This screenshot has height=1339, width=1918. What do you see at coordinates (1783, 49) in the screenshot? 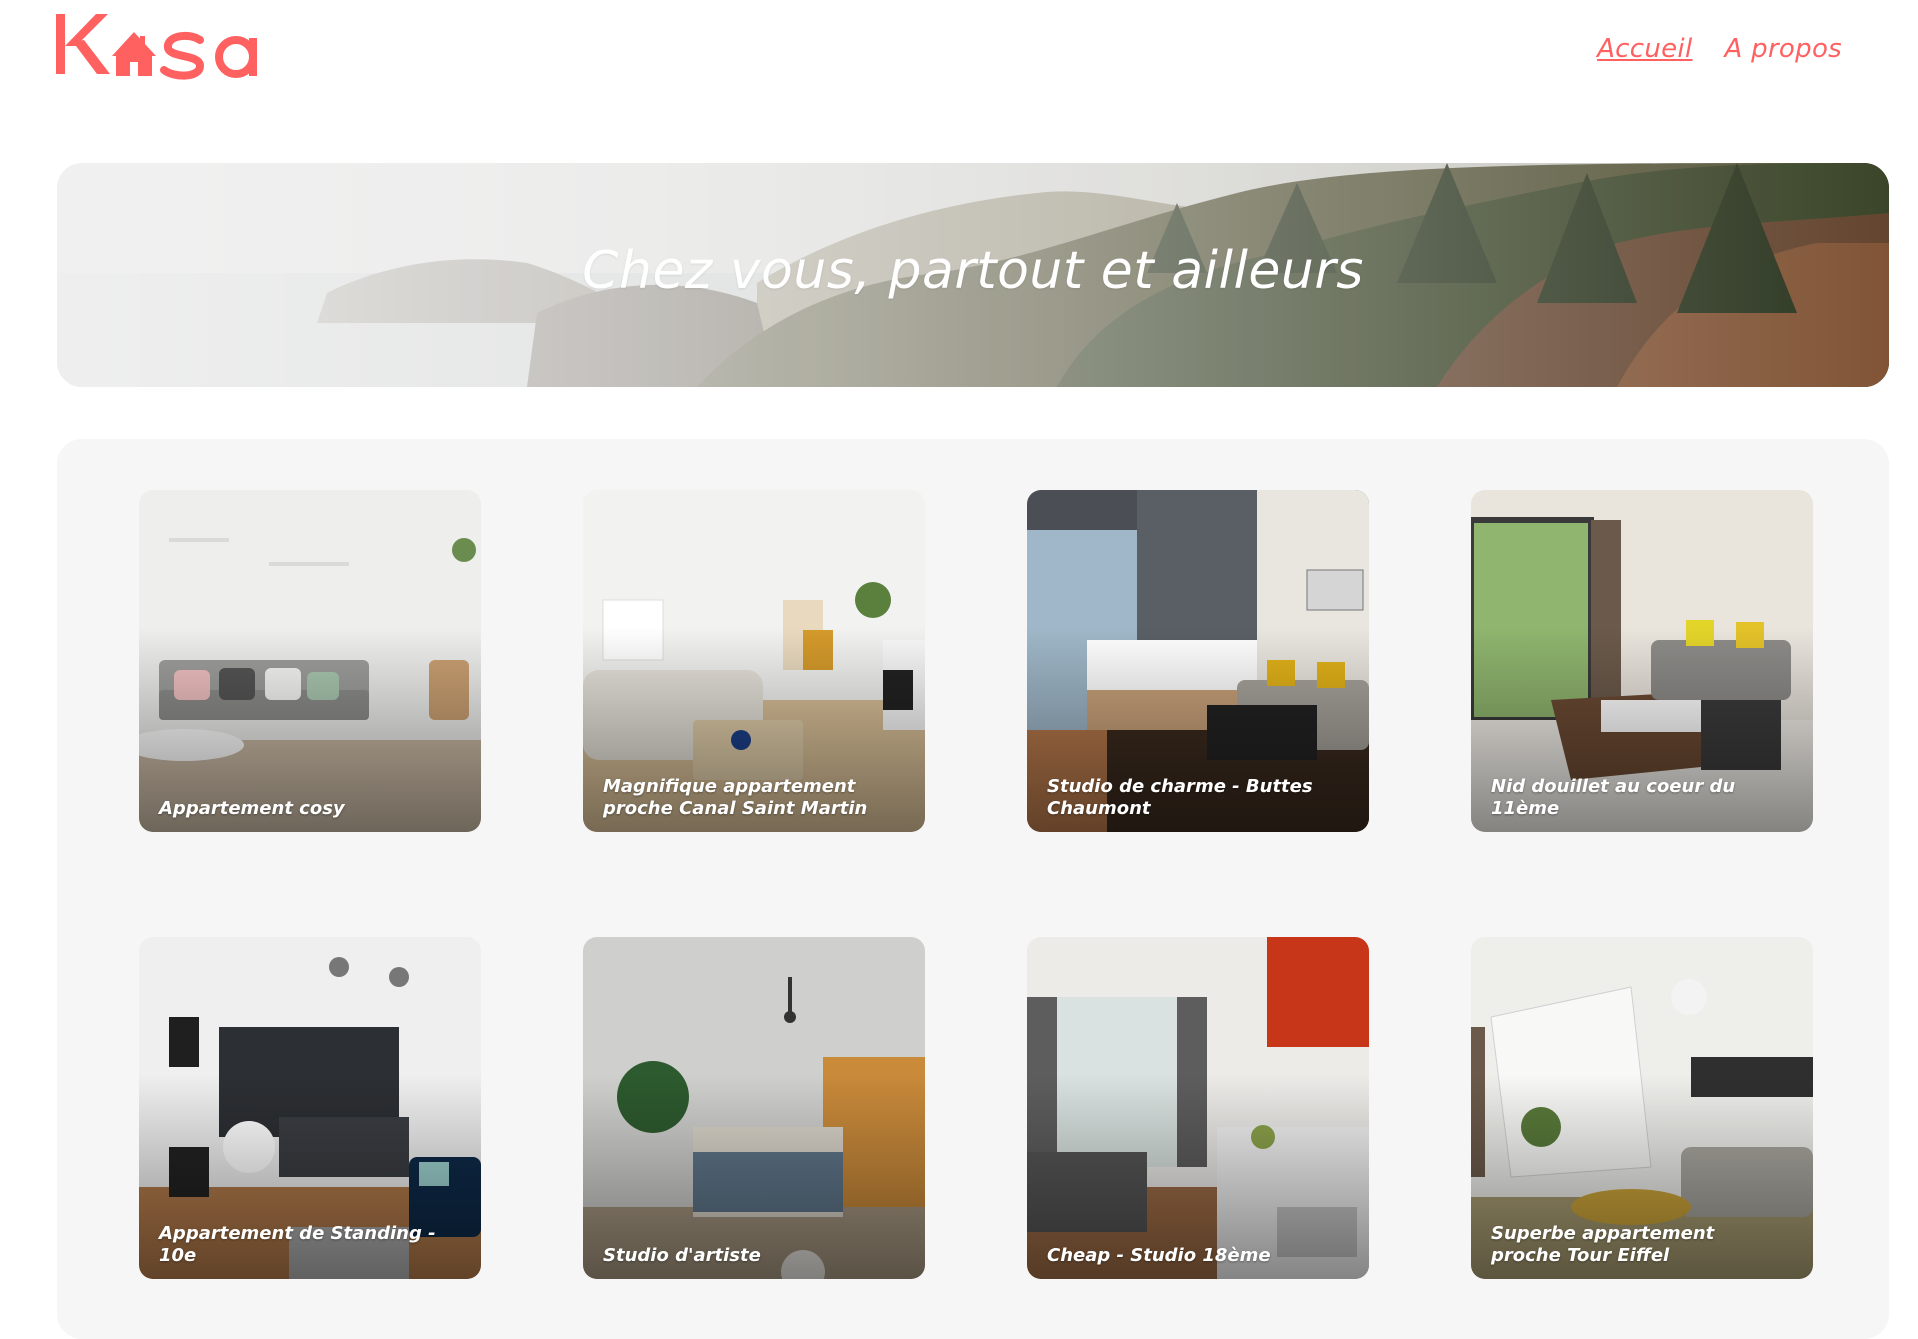
I see `nav-link-a-propos: A propos` at bounding box center [1783, 49].